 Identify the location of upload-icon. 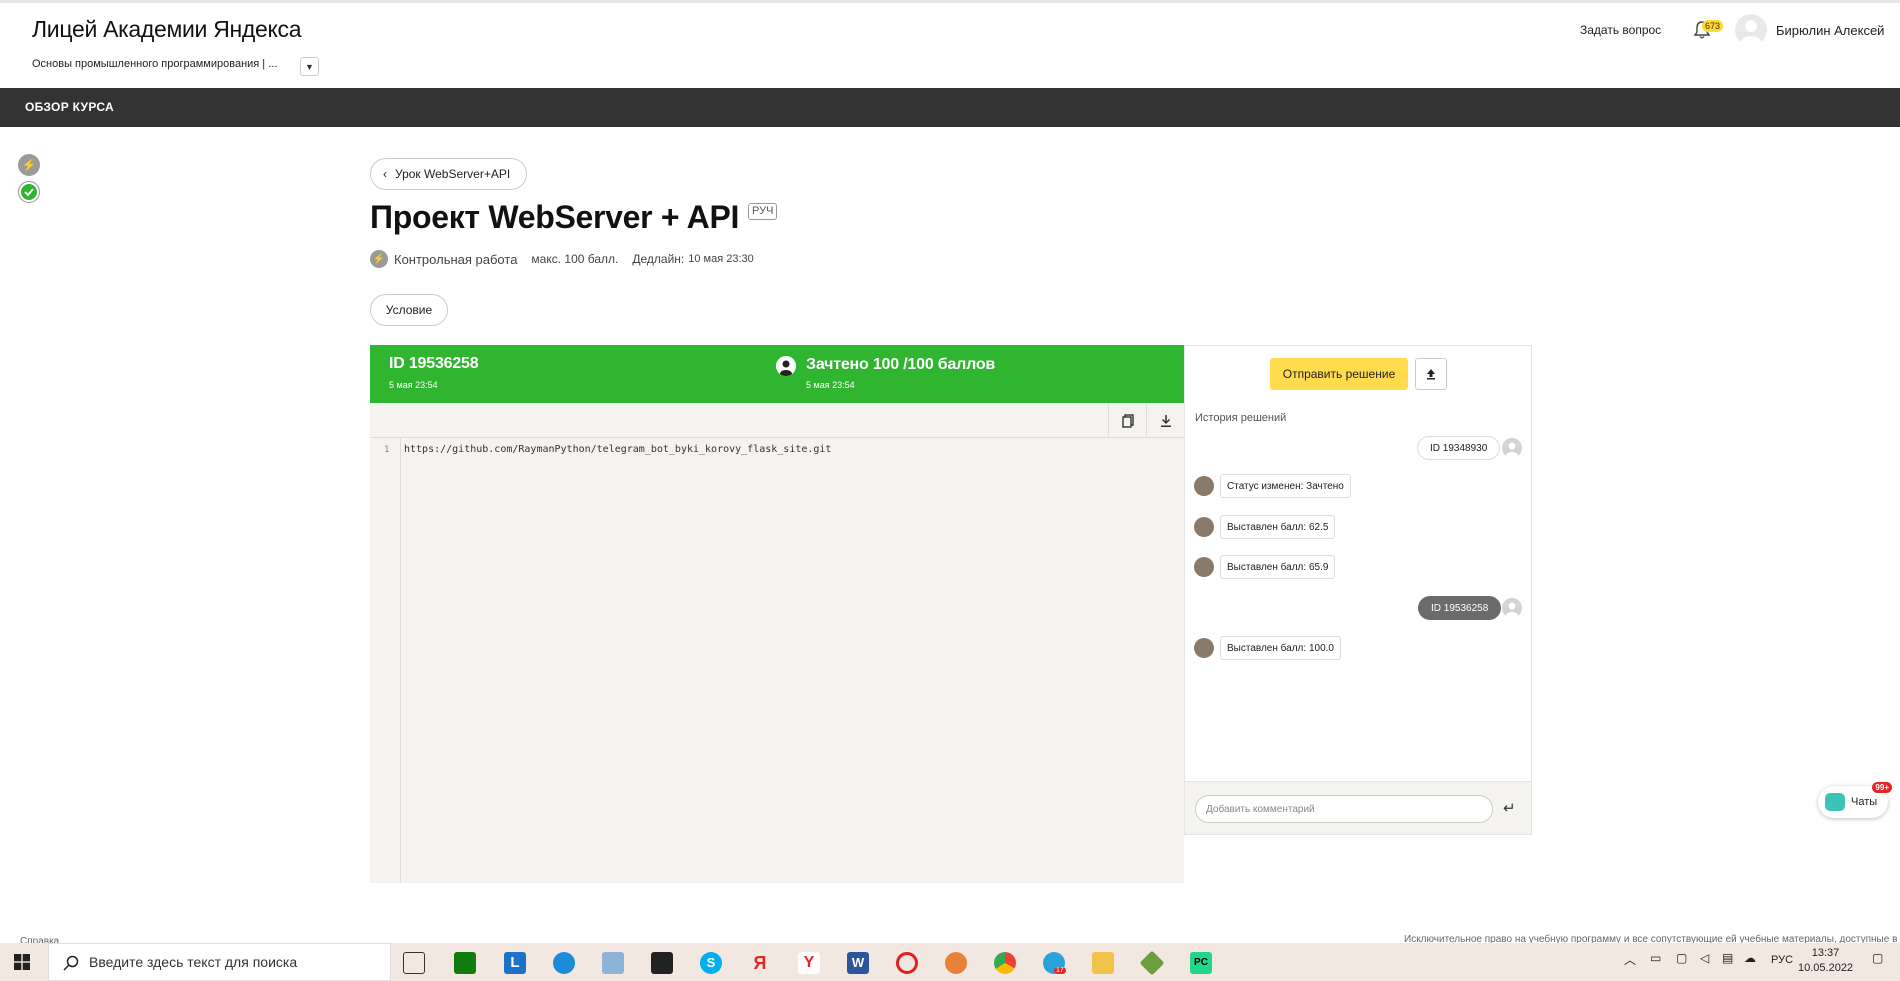
(1431, 374).